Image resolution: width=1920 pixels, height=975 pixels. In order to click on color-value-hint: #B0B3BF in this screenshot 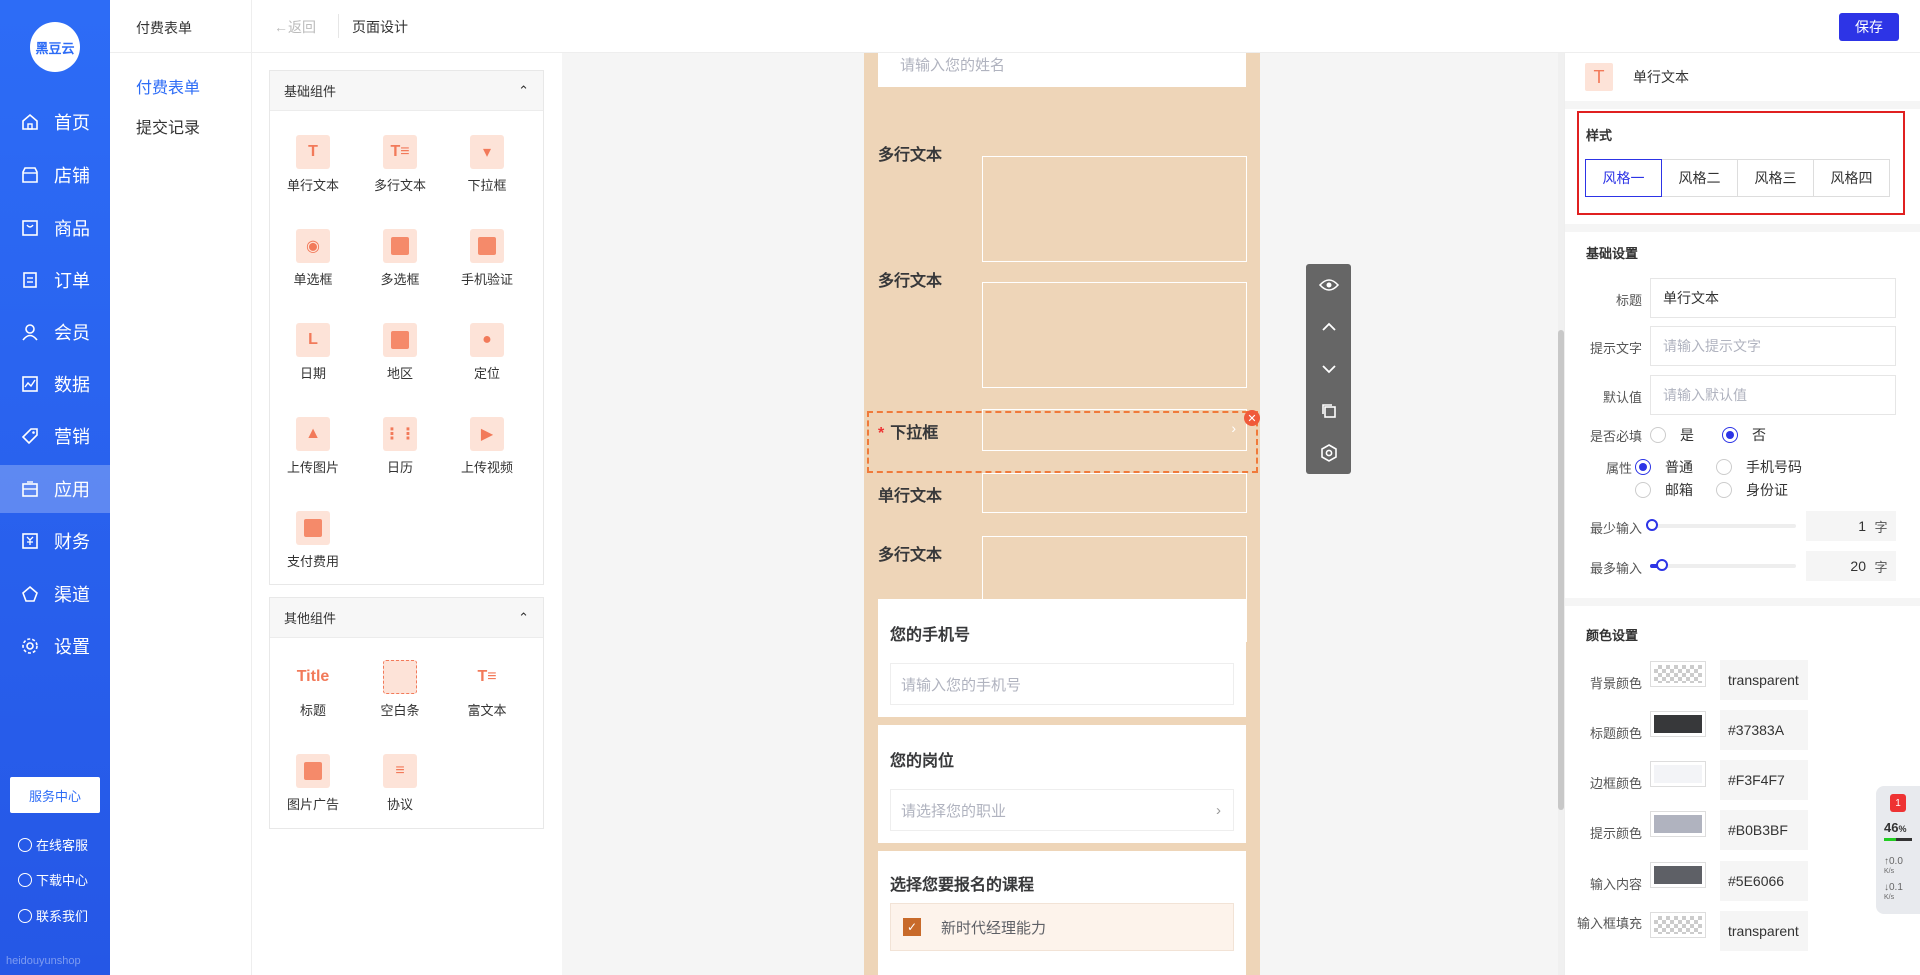, I will do `click(1764, 830)`.